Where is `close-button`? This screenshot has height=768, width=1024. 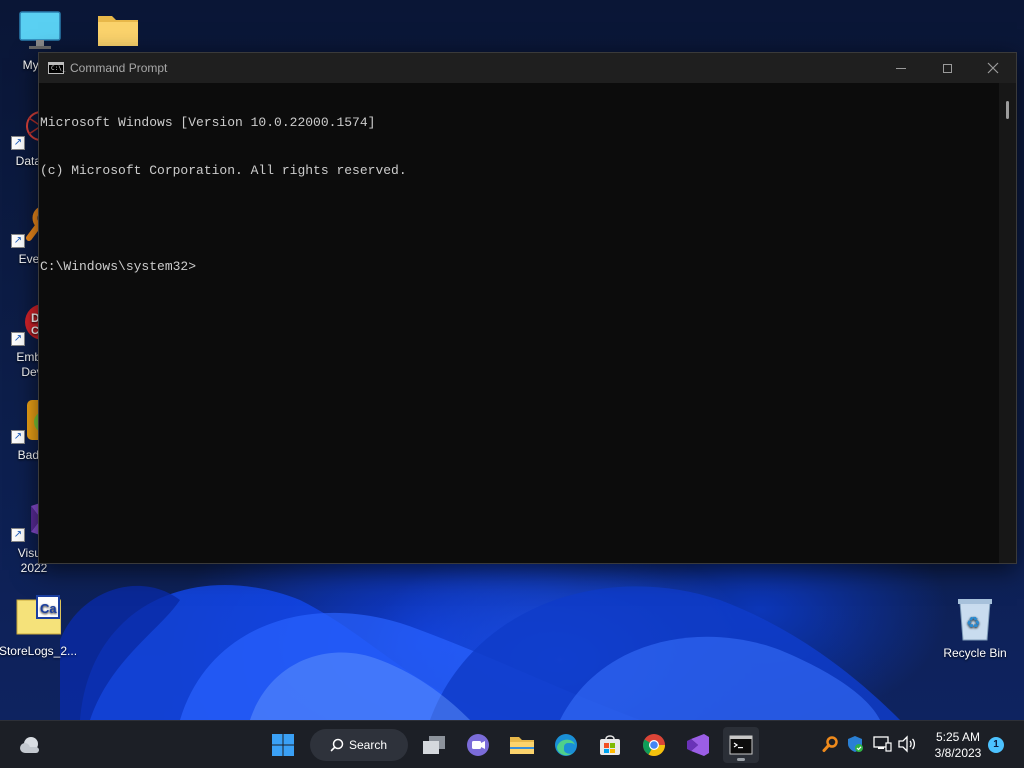
close-button is located at coordinates (993, 68).